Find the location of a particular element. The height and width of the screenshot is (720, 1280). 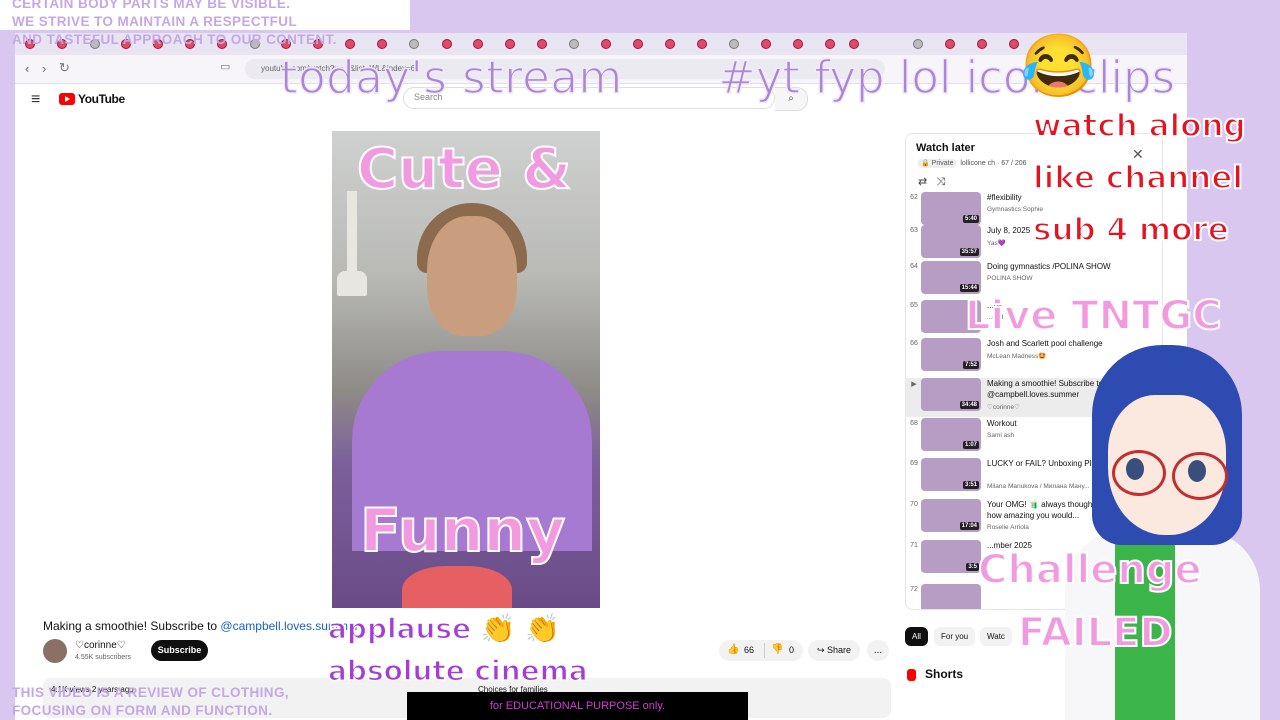

video-frame-face is located at coordinates (472, 276).